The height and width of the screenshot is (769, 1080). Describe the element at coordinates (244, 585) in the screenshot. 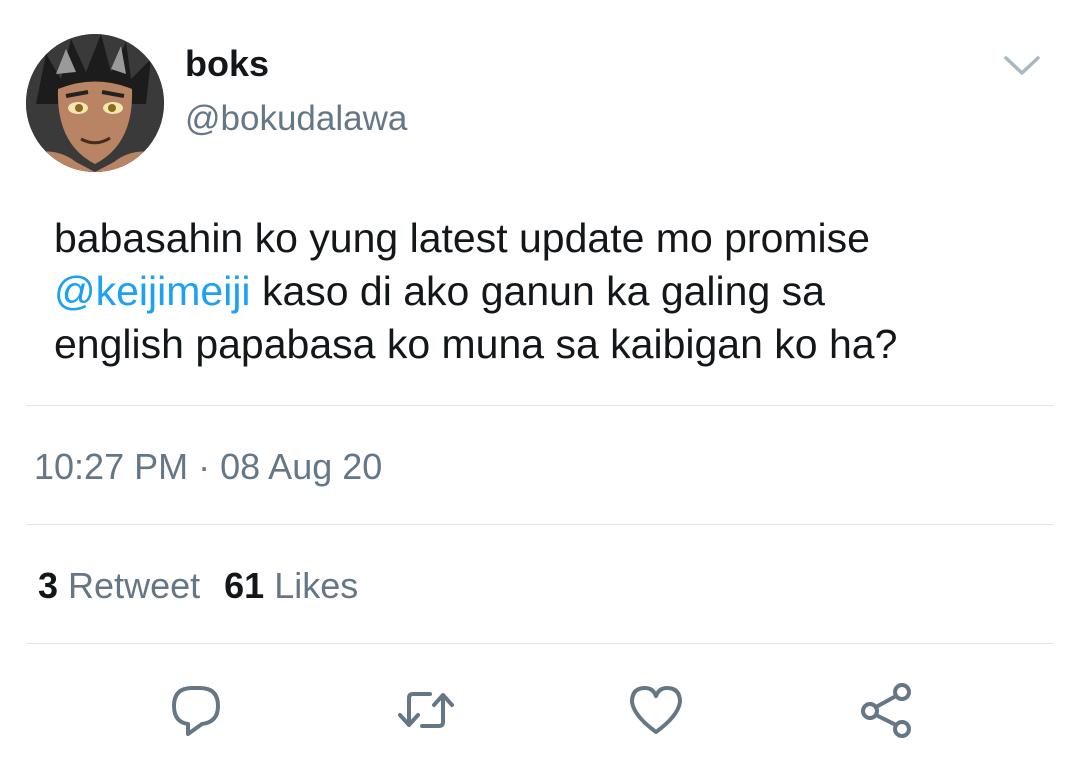

I see `likes-count: 61` at that location.